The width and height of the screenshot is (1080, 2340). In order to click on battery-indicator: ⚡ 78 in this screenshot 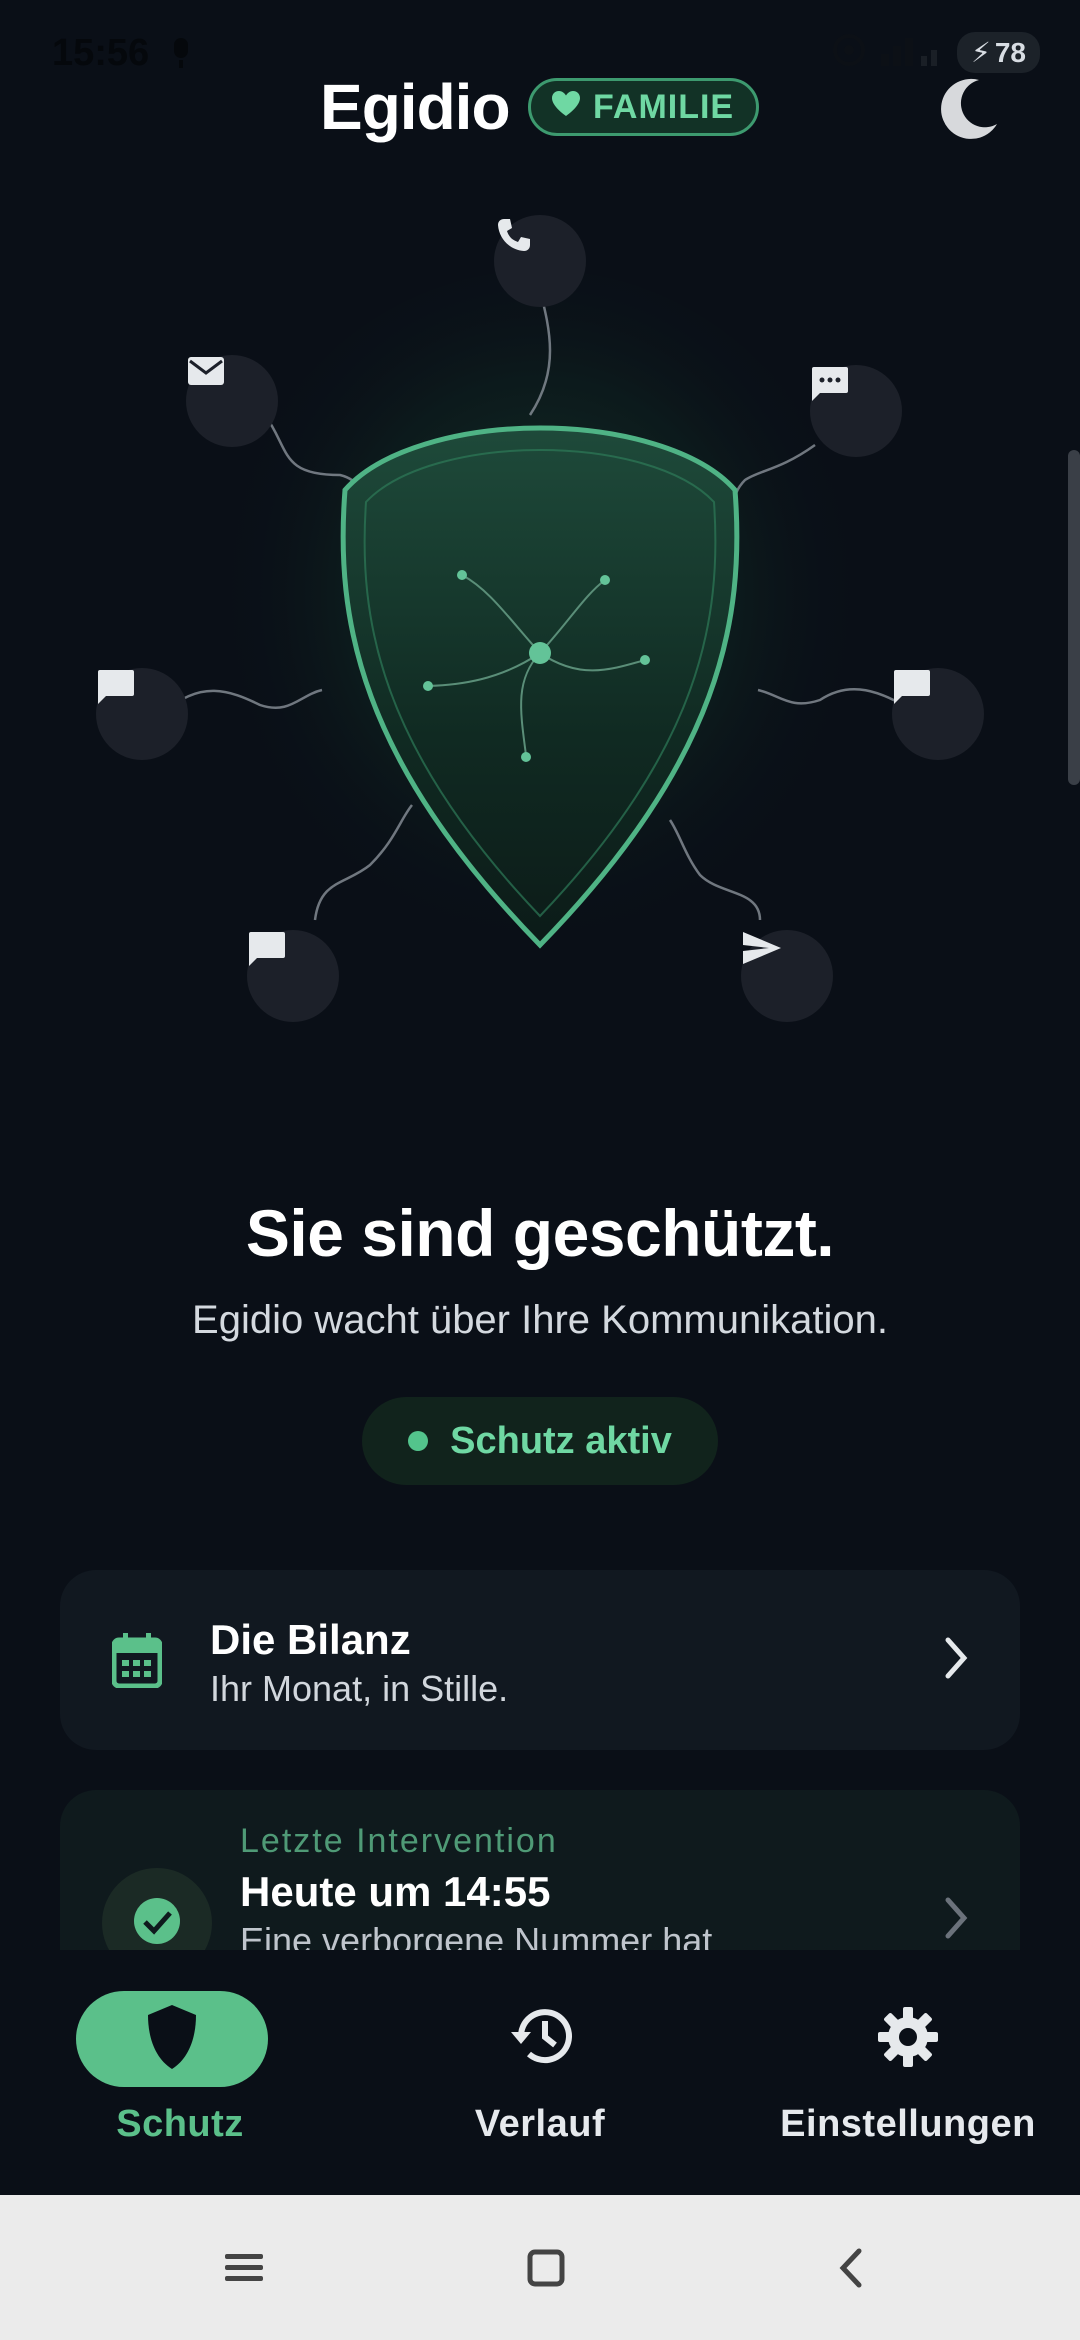, I will do `click(998, 52)`.